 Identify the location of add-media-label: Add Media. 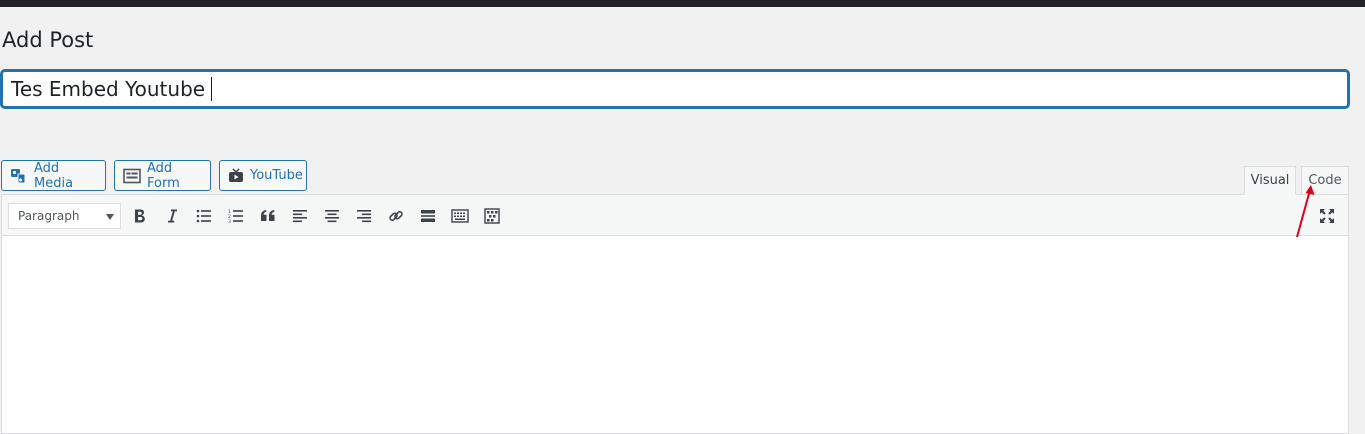
(54, 175).